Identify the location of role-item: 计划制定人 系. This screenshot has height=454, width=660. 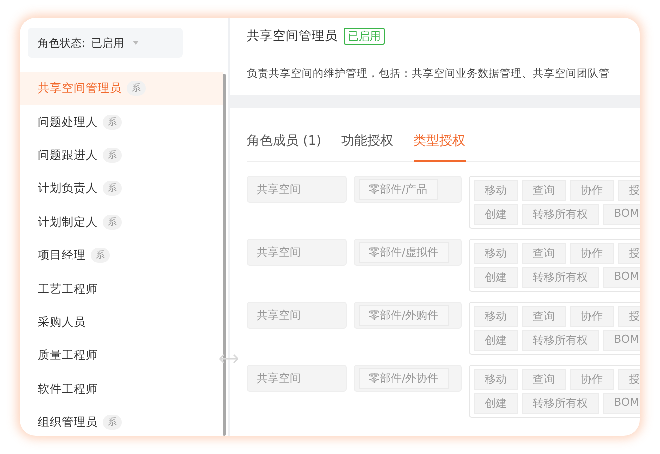
(121, 222).